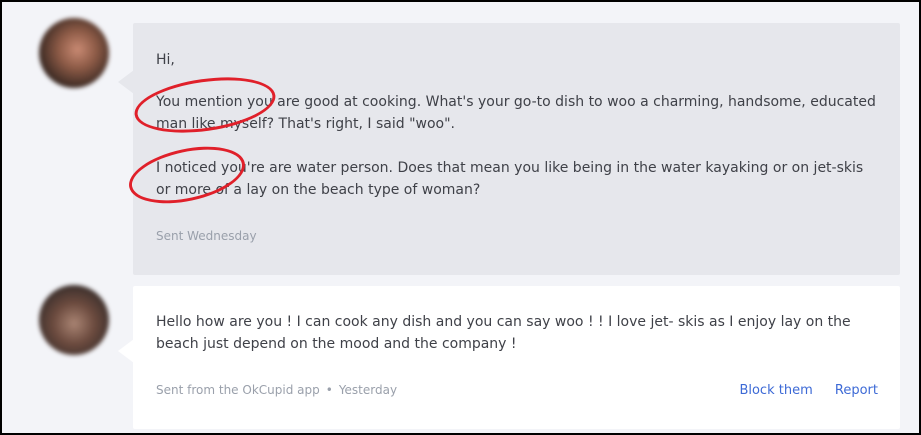 The image size is (921, 435). Describe the element at coordinates (775, 390) in the screenshot. I see `block-button: Block them` at that location.